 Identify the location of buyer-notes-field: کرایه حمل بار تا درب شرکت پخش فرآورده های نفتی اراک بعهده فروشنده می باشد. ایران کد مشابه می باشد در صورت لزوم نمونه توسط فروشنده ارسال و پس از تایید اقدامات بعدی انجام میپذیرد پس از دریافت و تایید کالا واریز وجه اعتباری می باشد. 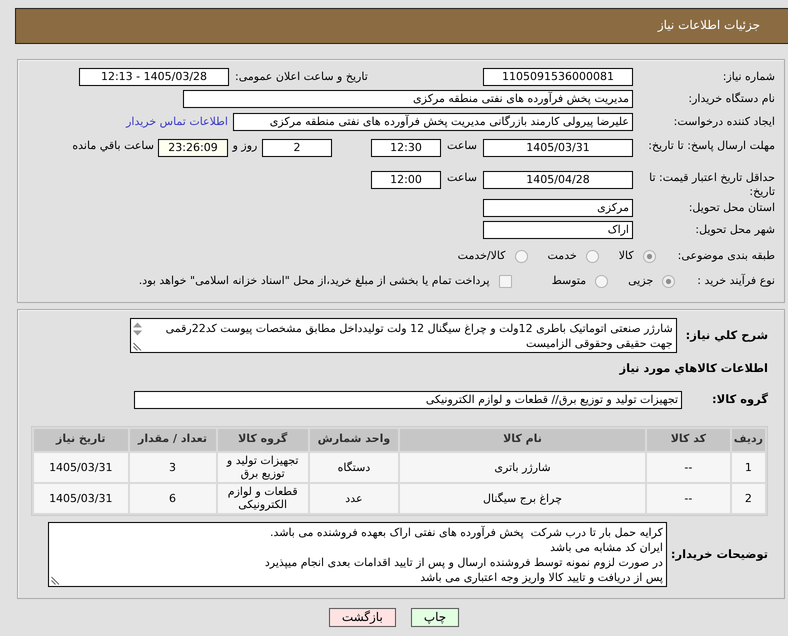
(357, 554).